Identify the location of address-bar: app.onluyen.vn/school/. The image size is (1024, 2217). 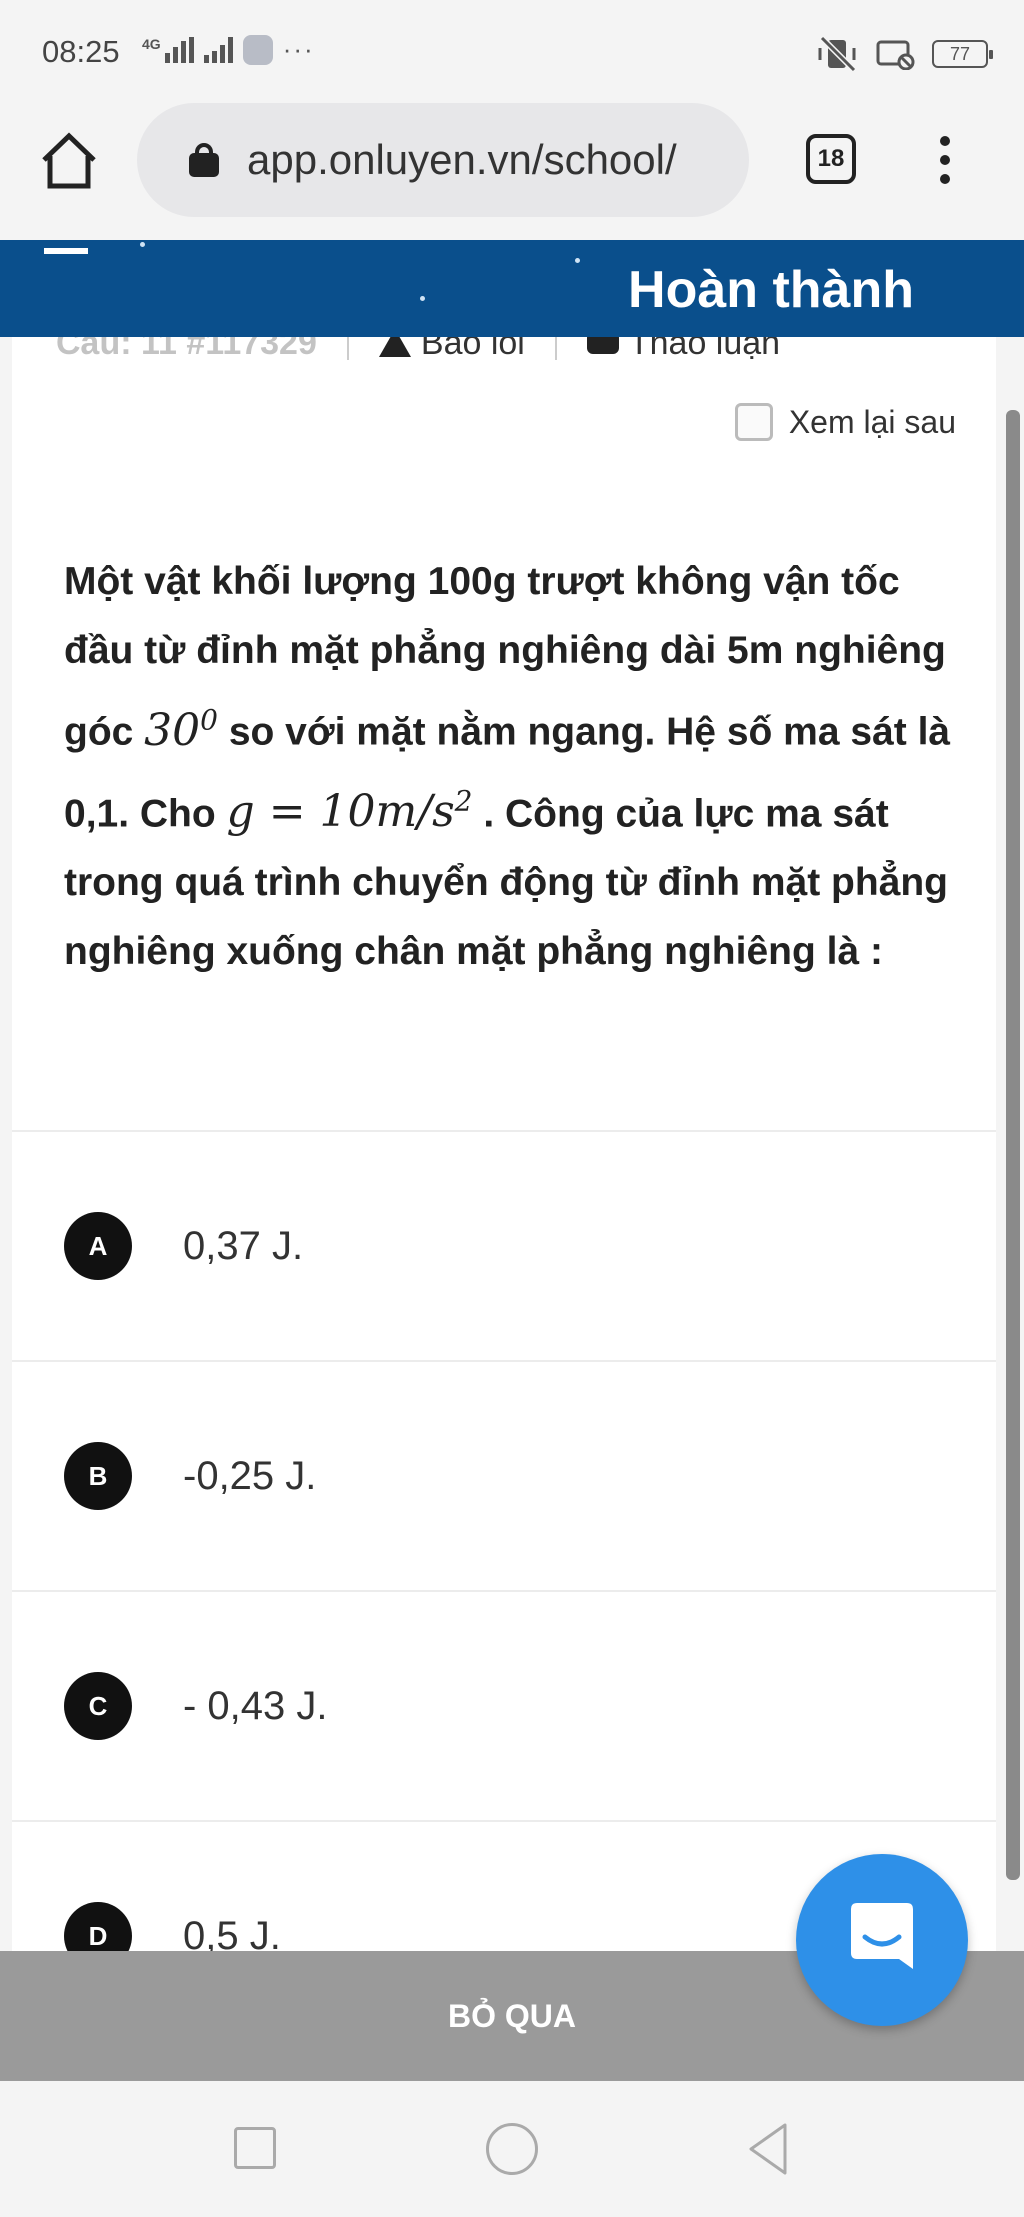
(443, 160).